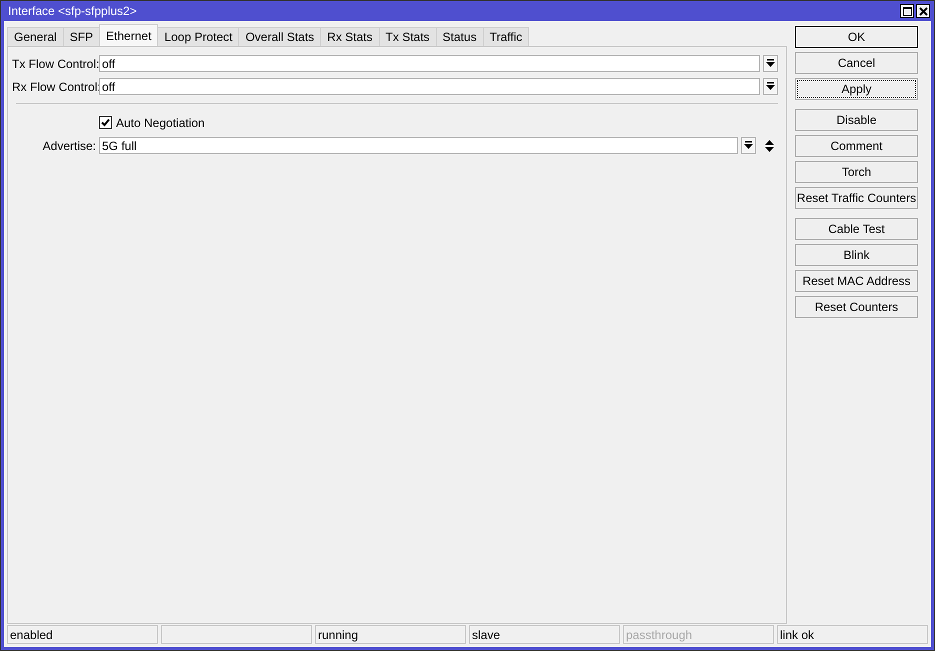 Image resolution: width=935 pixels, height=651 pixels. I want to click on dialog-button: Disable, so click(856, 120).